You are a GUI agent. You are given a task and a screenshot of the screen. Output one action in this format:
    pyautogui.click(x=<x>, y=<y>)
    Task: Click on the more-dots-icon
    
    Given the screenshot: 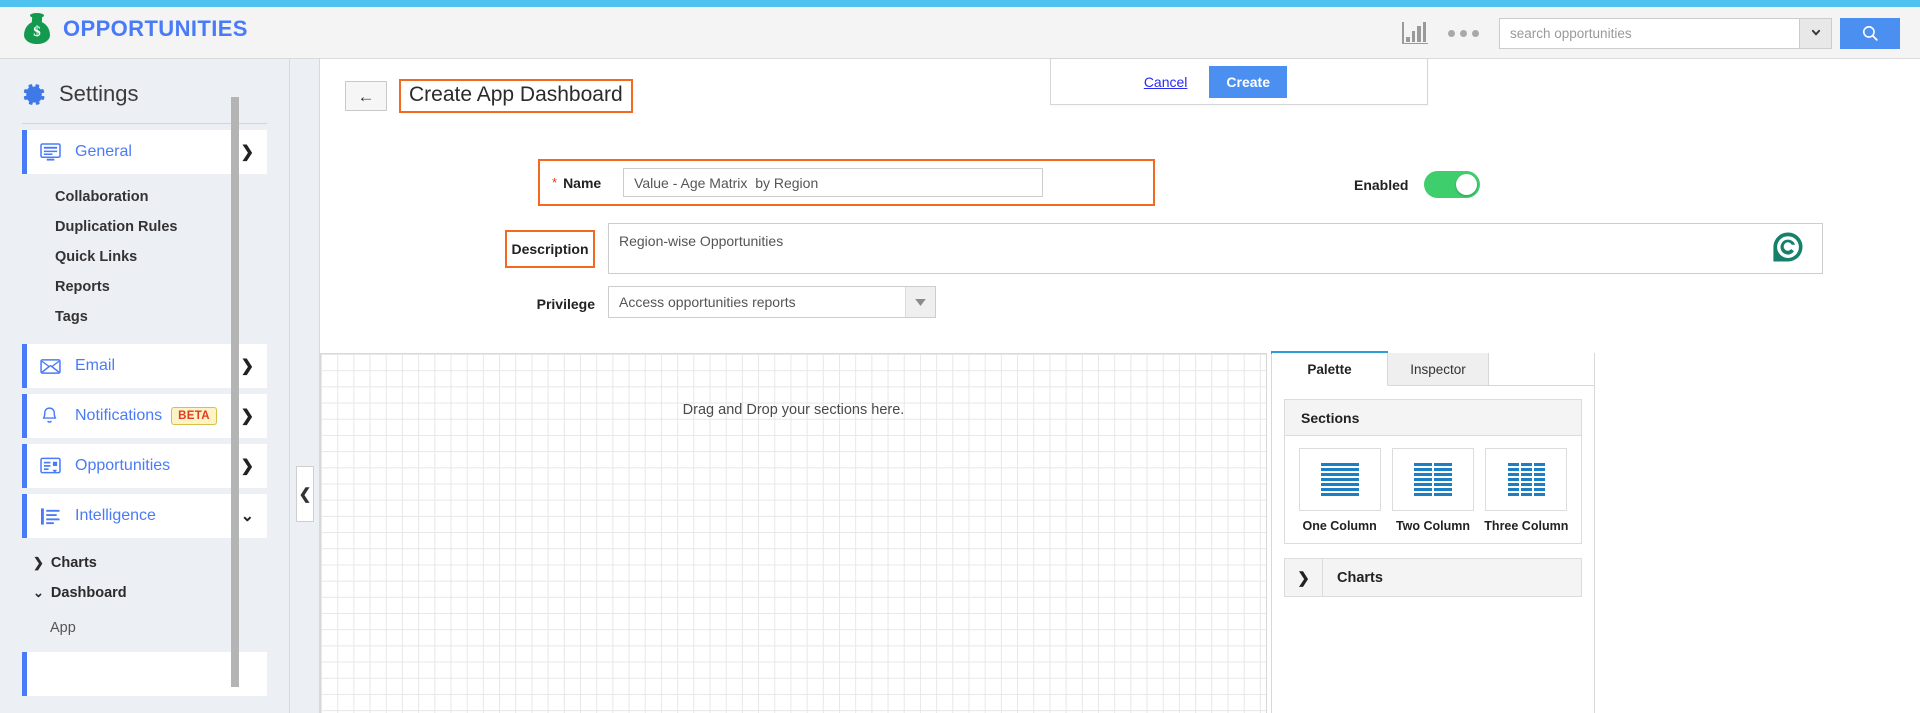 What is the action you would take?
    pyautogui.click(x=1463, y=33)
    